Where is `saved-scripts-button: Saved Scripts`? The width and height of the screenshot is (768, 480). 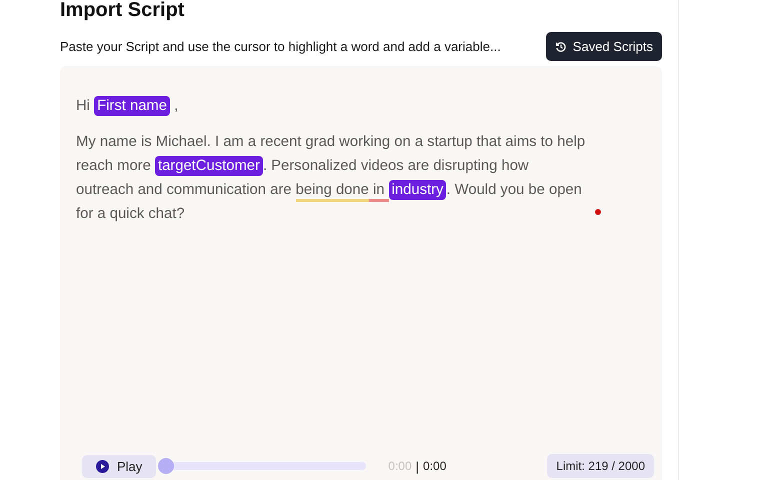
saved-scripts-button: Saved Scripts is located at coordinates (604, 46).